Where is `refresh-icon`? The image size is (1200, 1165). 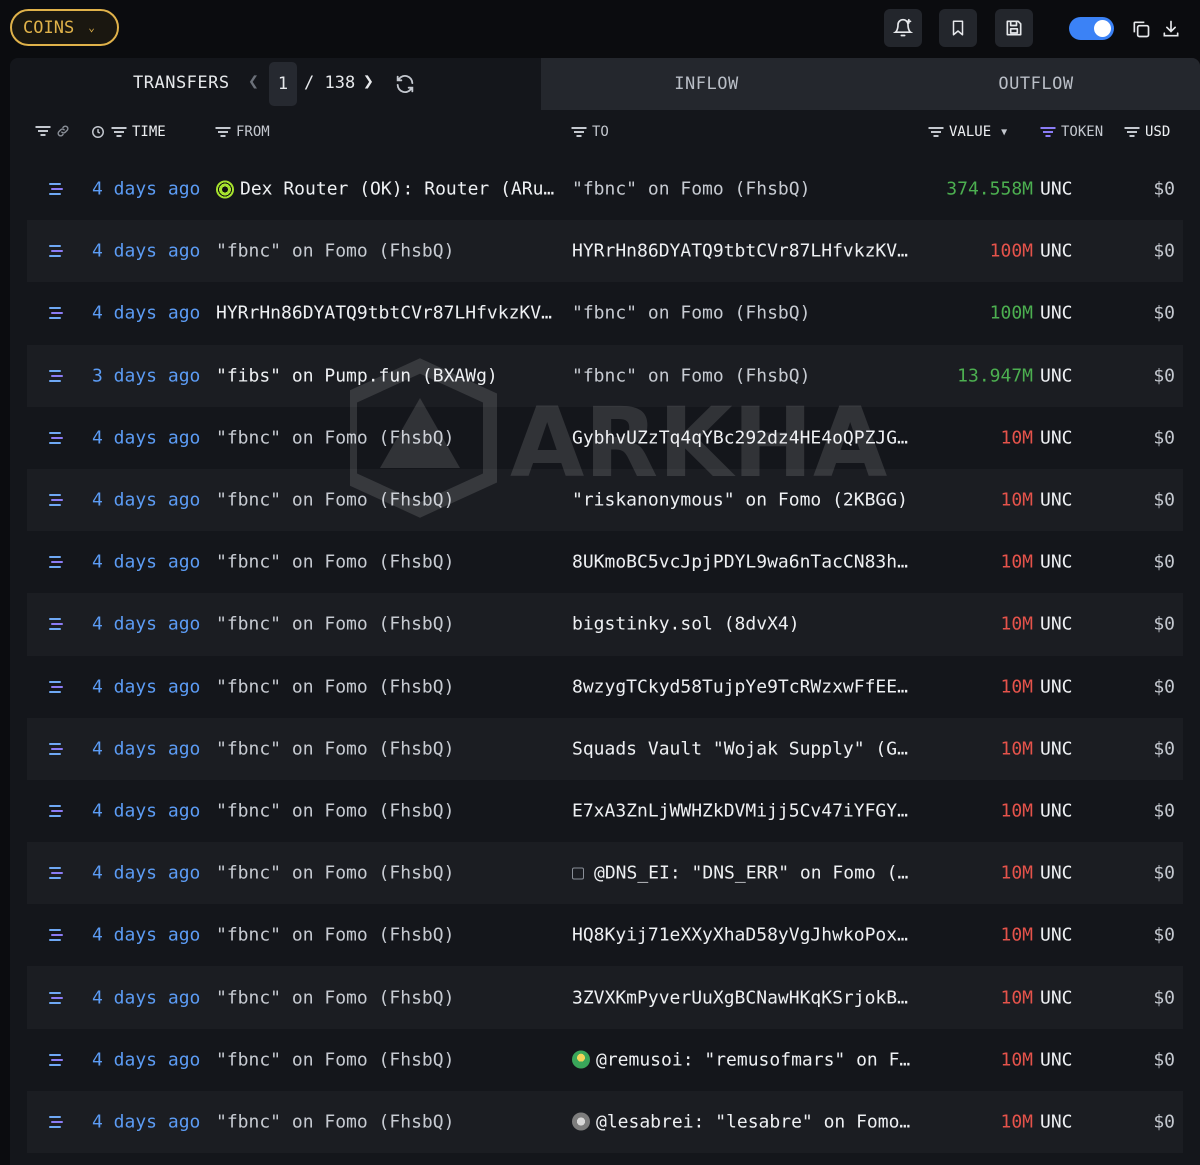 refresh-icon is located at coordinates (405, 84).